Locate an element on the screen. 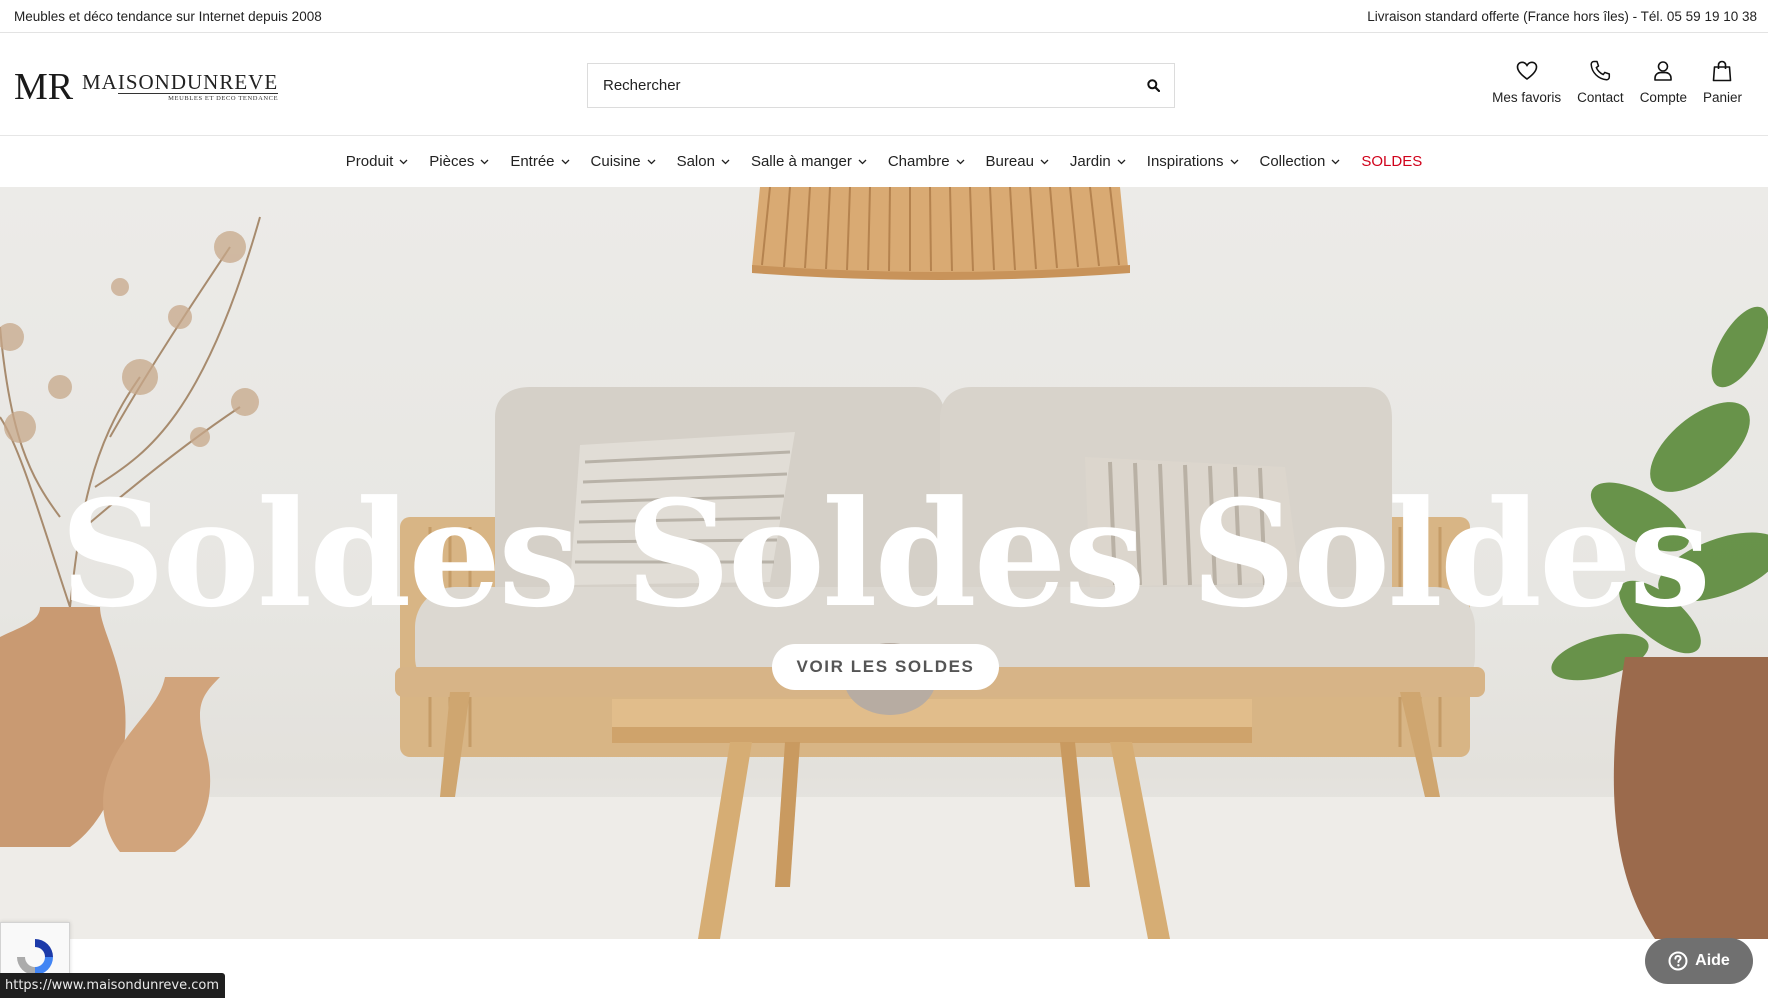  logo-mark-text: MR is located at coordinates (44, 86).